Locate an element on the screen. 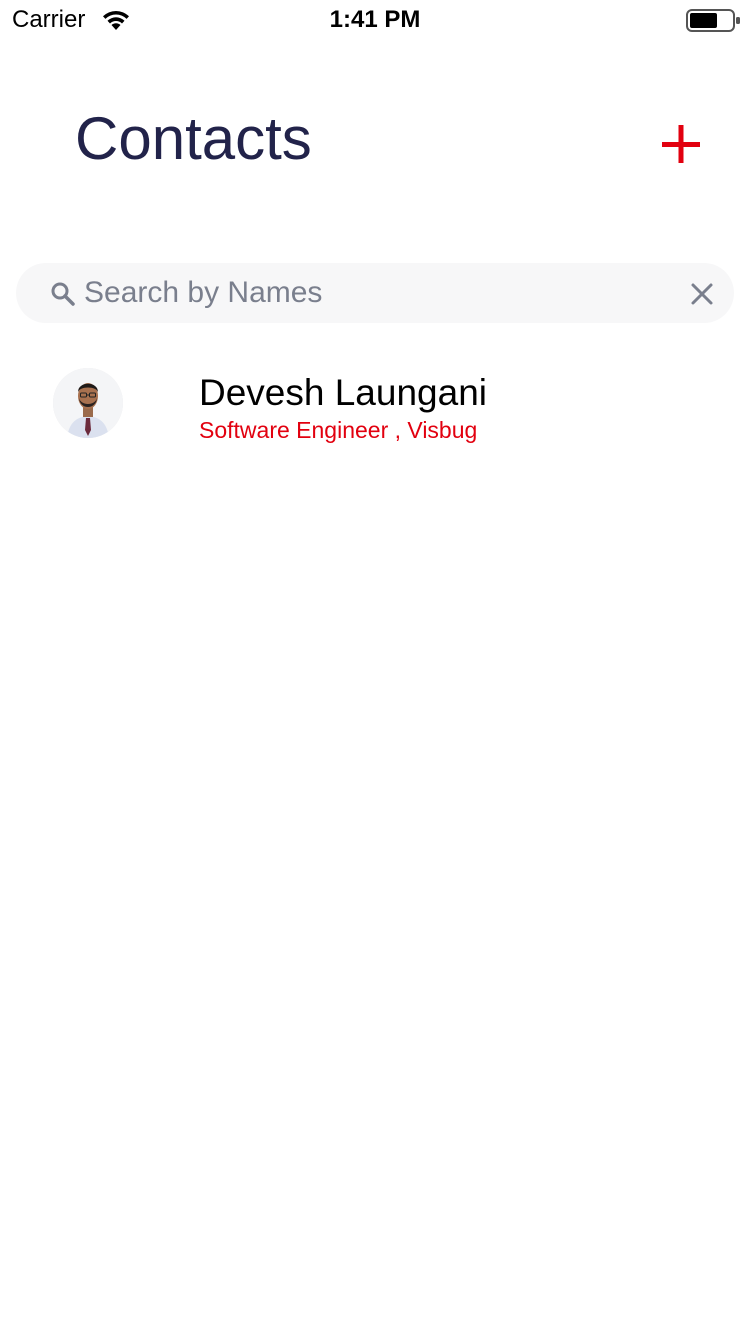 The width and height of the screenshot is (750, 1334). plus-icon is located at coordinates (681, 144).